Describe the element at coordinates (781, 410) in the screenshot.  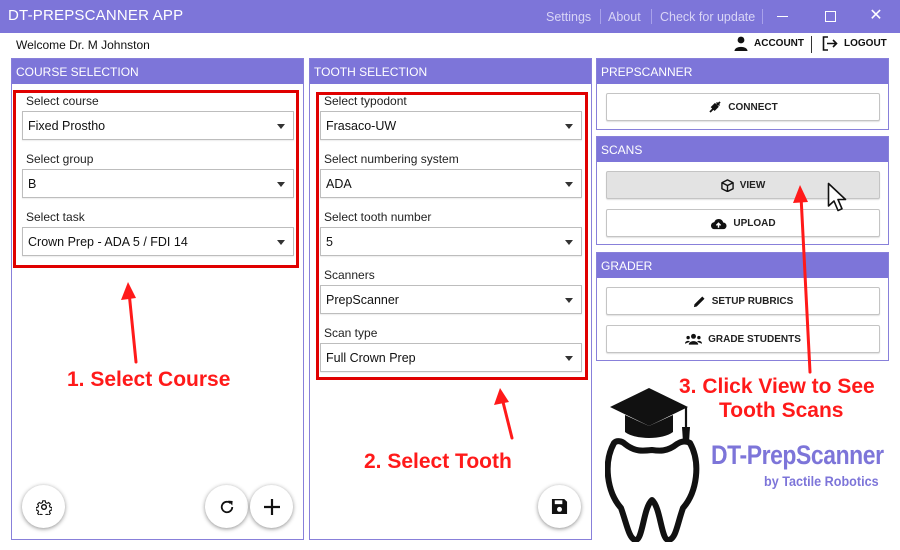
I see `step3-annotation-line2: Tooth Scans` at that location.